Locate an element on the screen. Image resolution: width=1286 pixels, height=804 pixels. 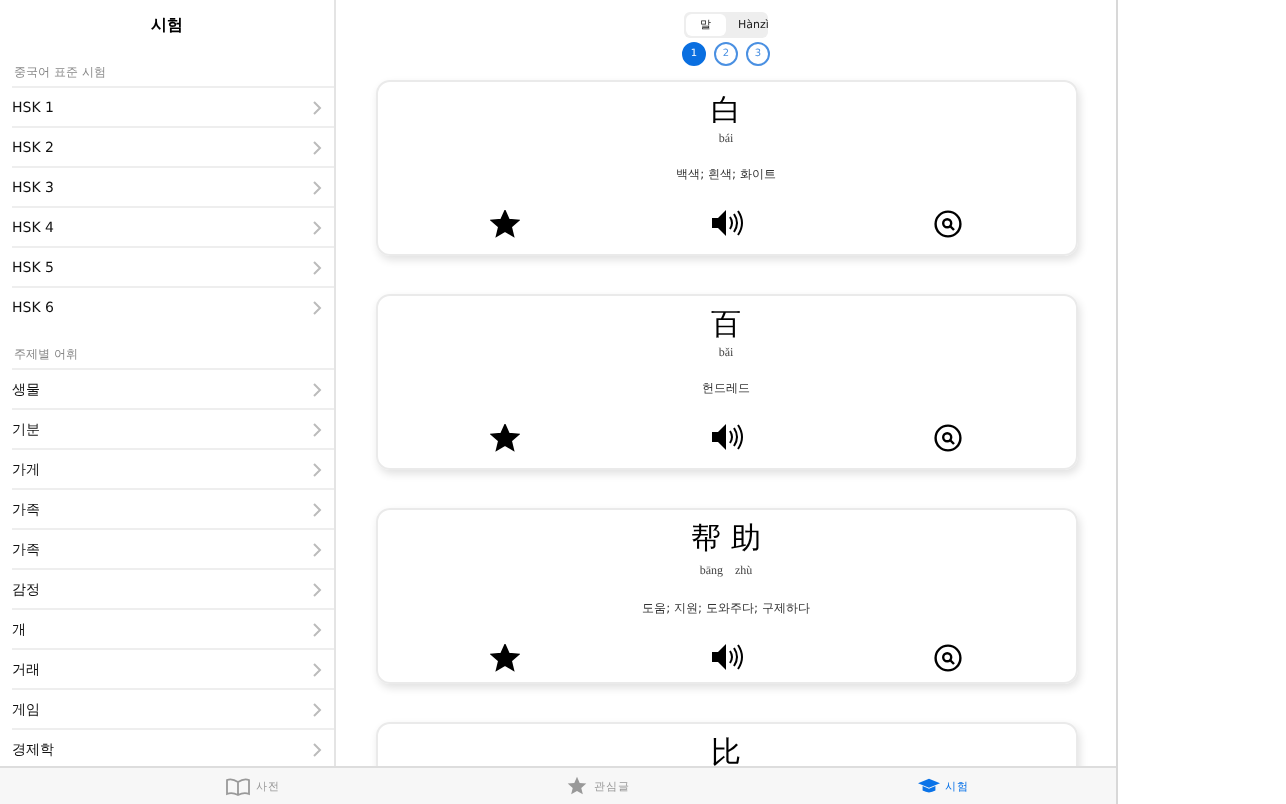
hanzi-text: 白 is located at coordinates (726, 110).